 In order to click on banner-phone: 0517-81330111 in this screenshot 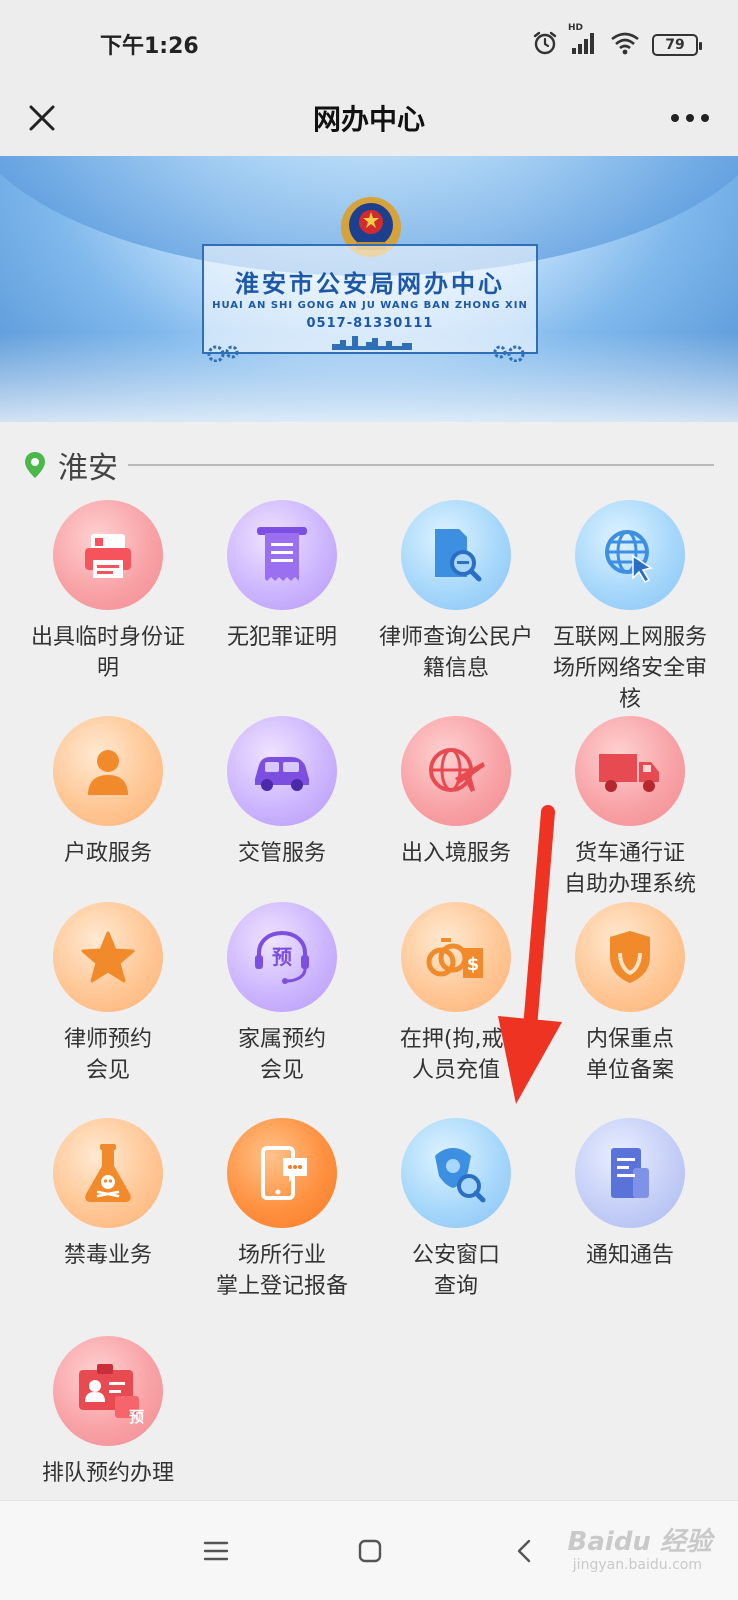, I will do `click(370, 323)`.